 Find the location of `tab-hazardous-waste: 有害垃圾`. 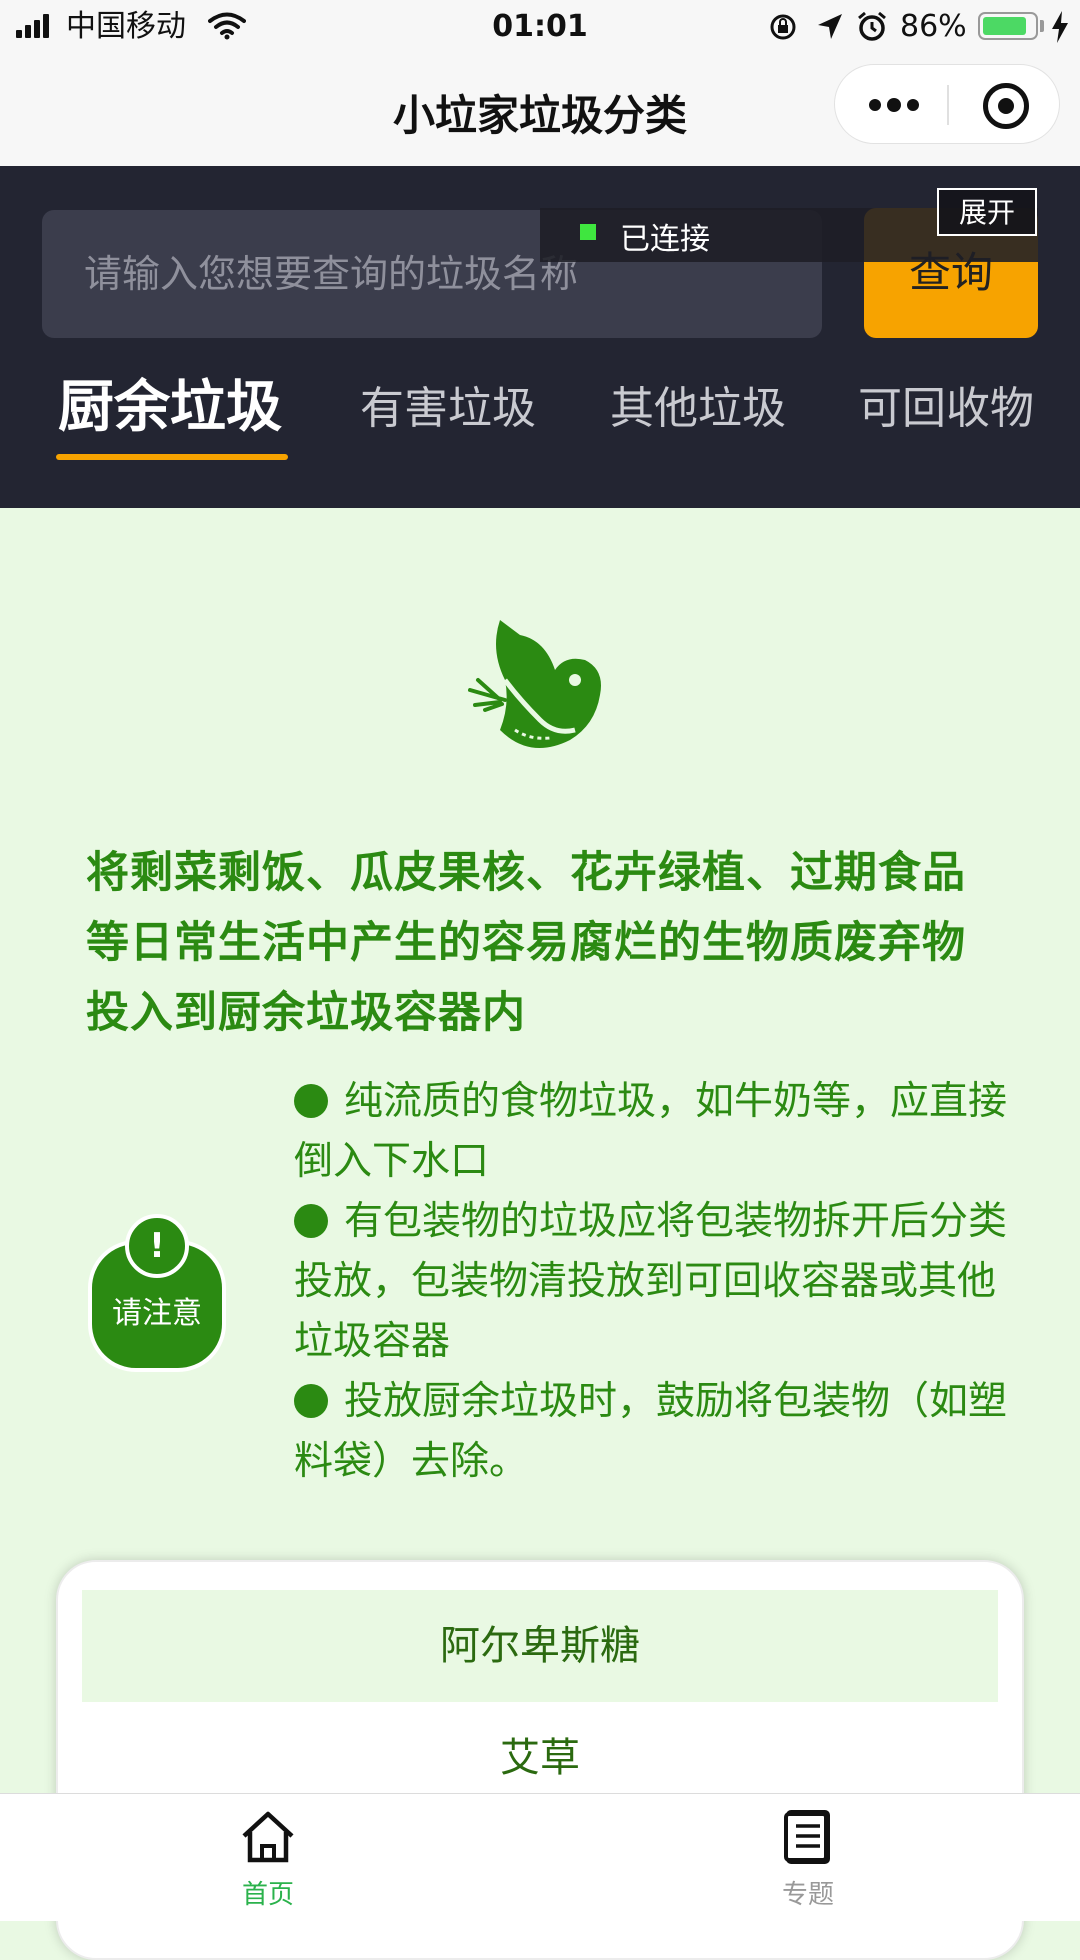

tab-hazardous-waste: 有害垃圾 is located at coordinates (448, 404).